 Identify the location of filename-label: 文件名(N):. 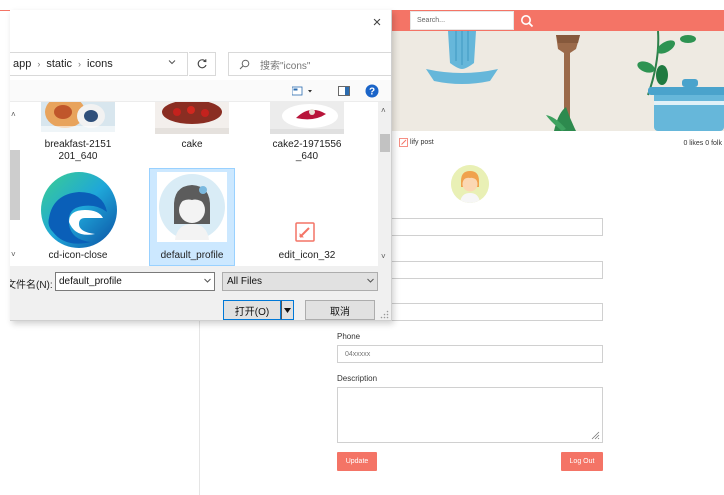
(31, 285).